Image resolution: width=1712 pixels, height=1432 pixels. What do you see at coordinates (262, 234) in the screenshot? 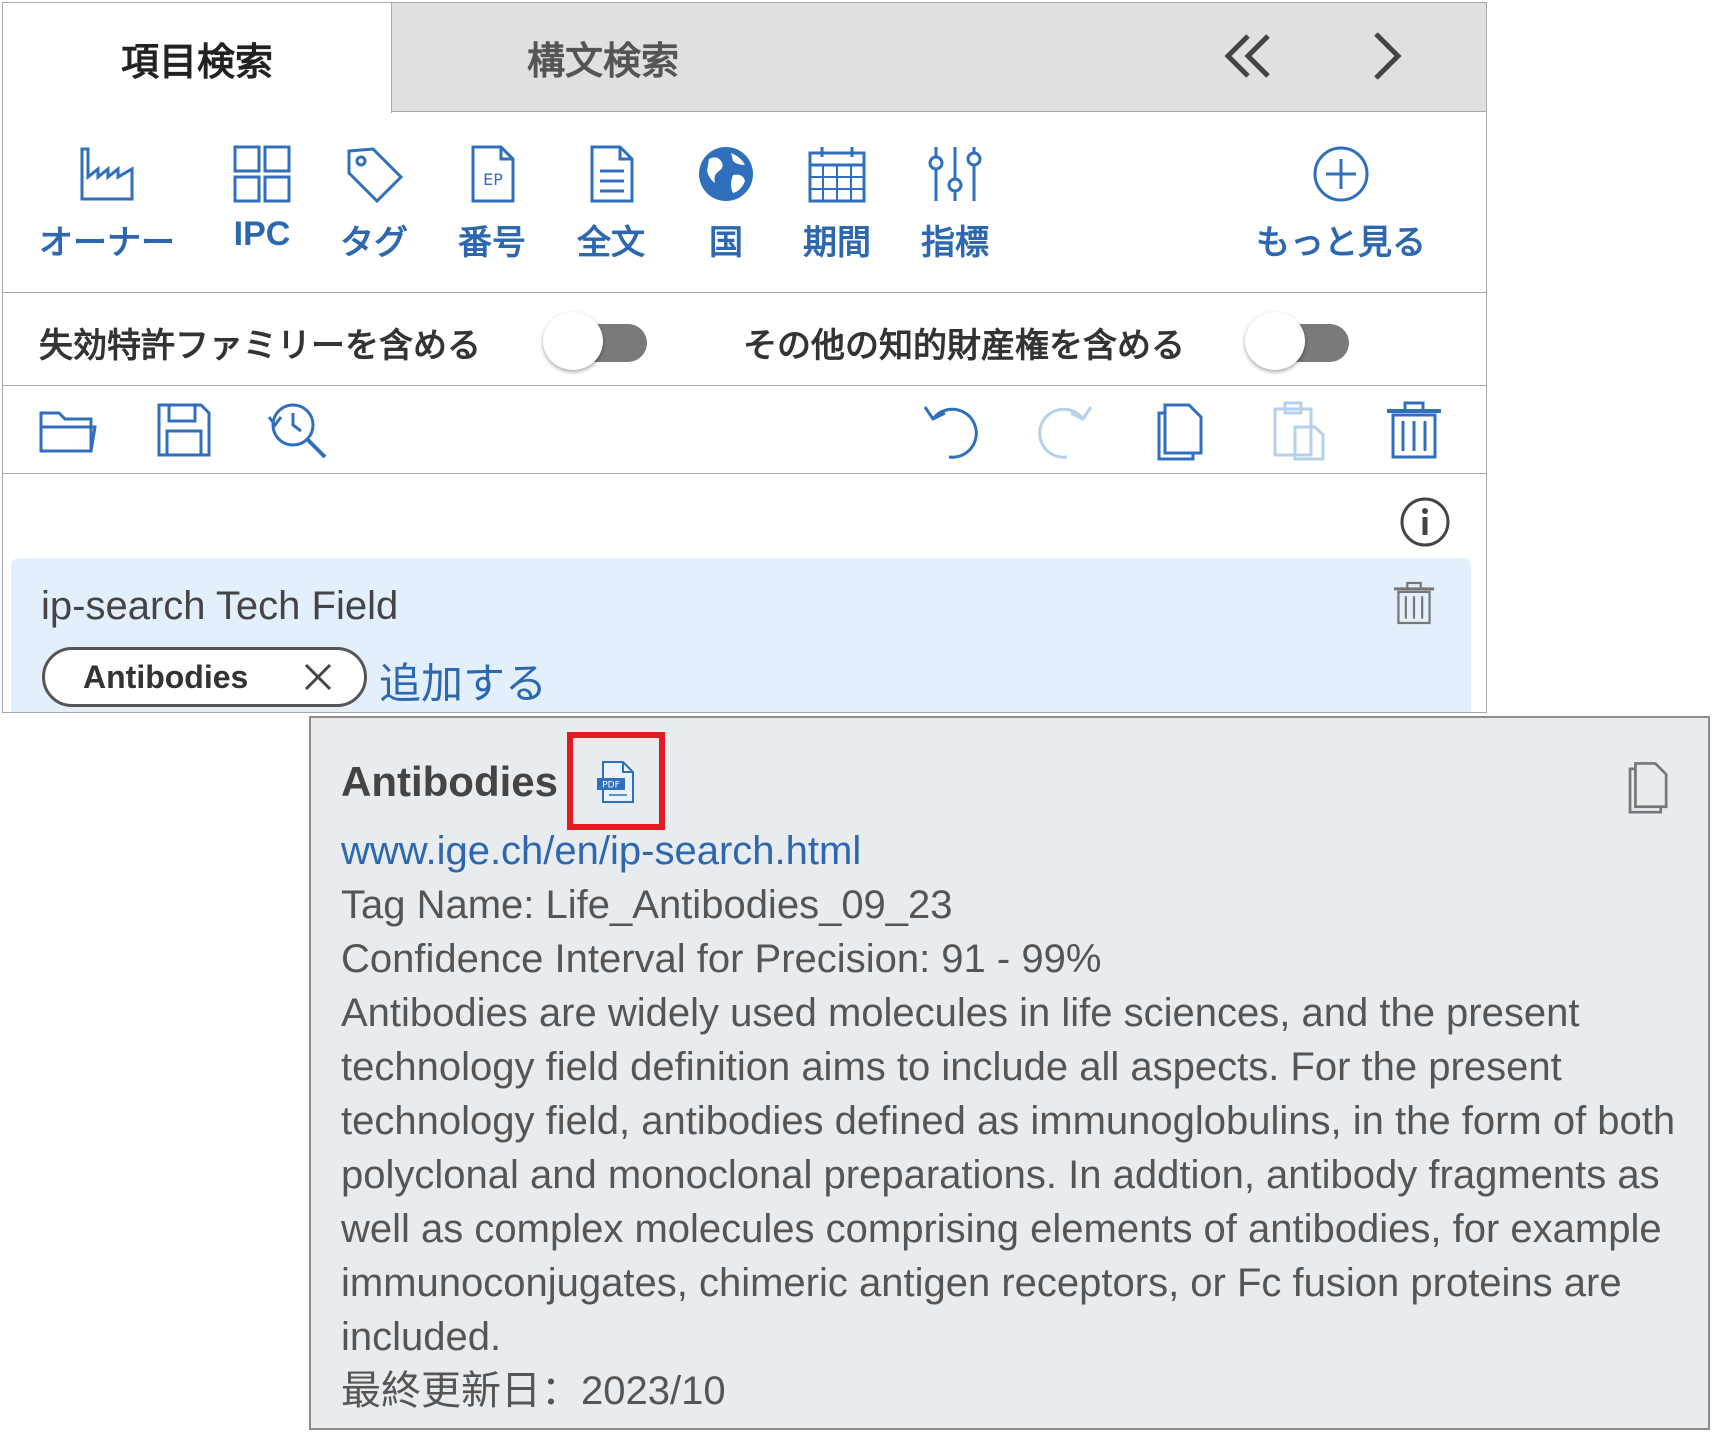
I see `toolbar-ipc-label: IPC` at bounding box center [262, 234].